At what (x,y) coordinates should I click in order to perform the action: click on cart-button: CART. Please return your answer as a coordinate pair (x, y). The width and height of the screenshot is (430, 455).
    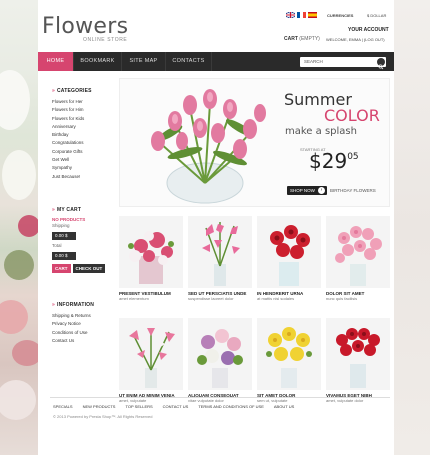
    Looking at the image, I should click on (61, 268).